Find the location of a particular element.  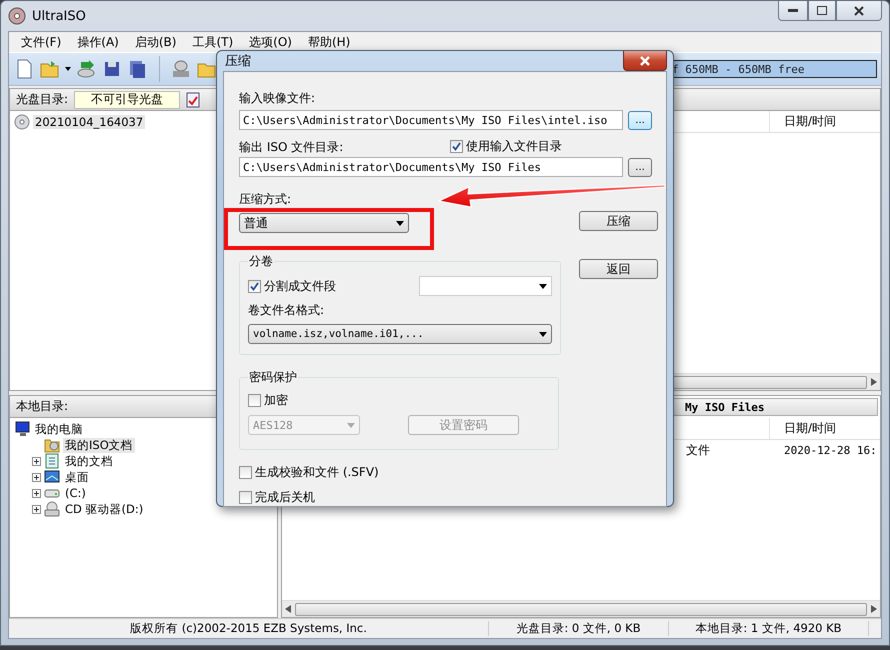

monitor-icon is located at coordinates (22, 429).